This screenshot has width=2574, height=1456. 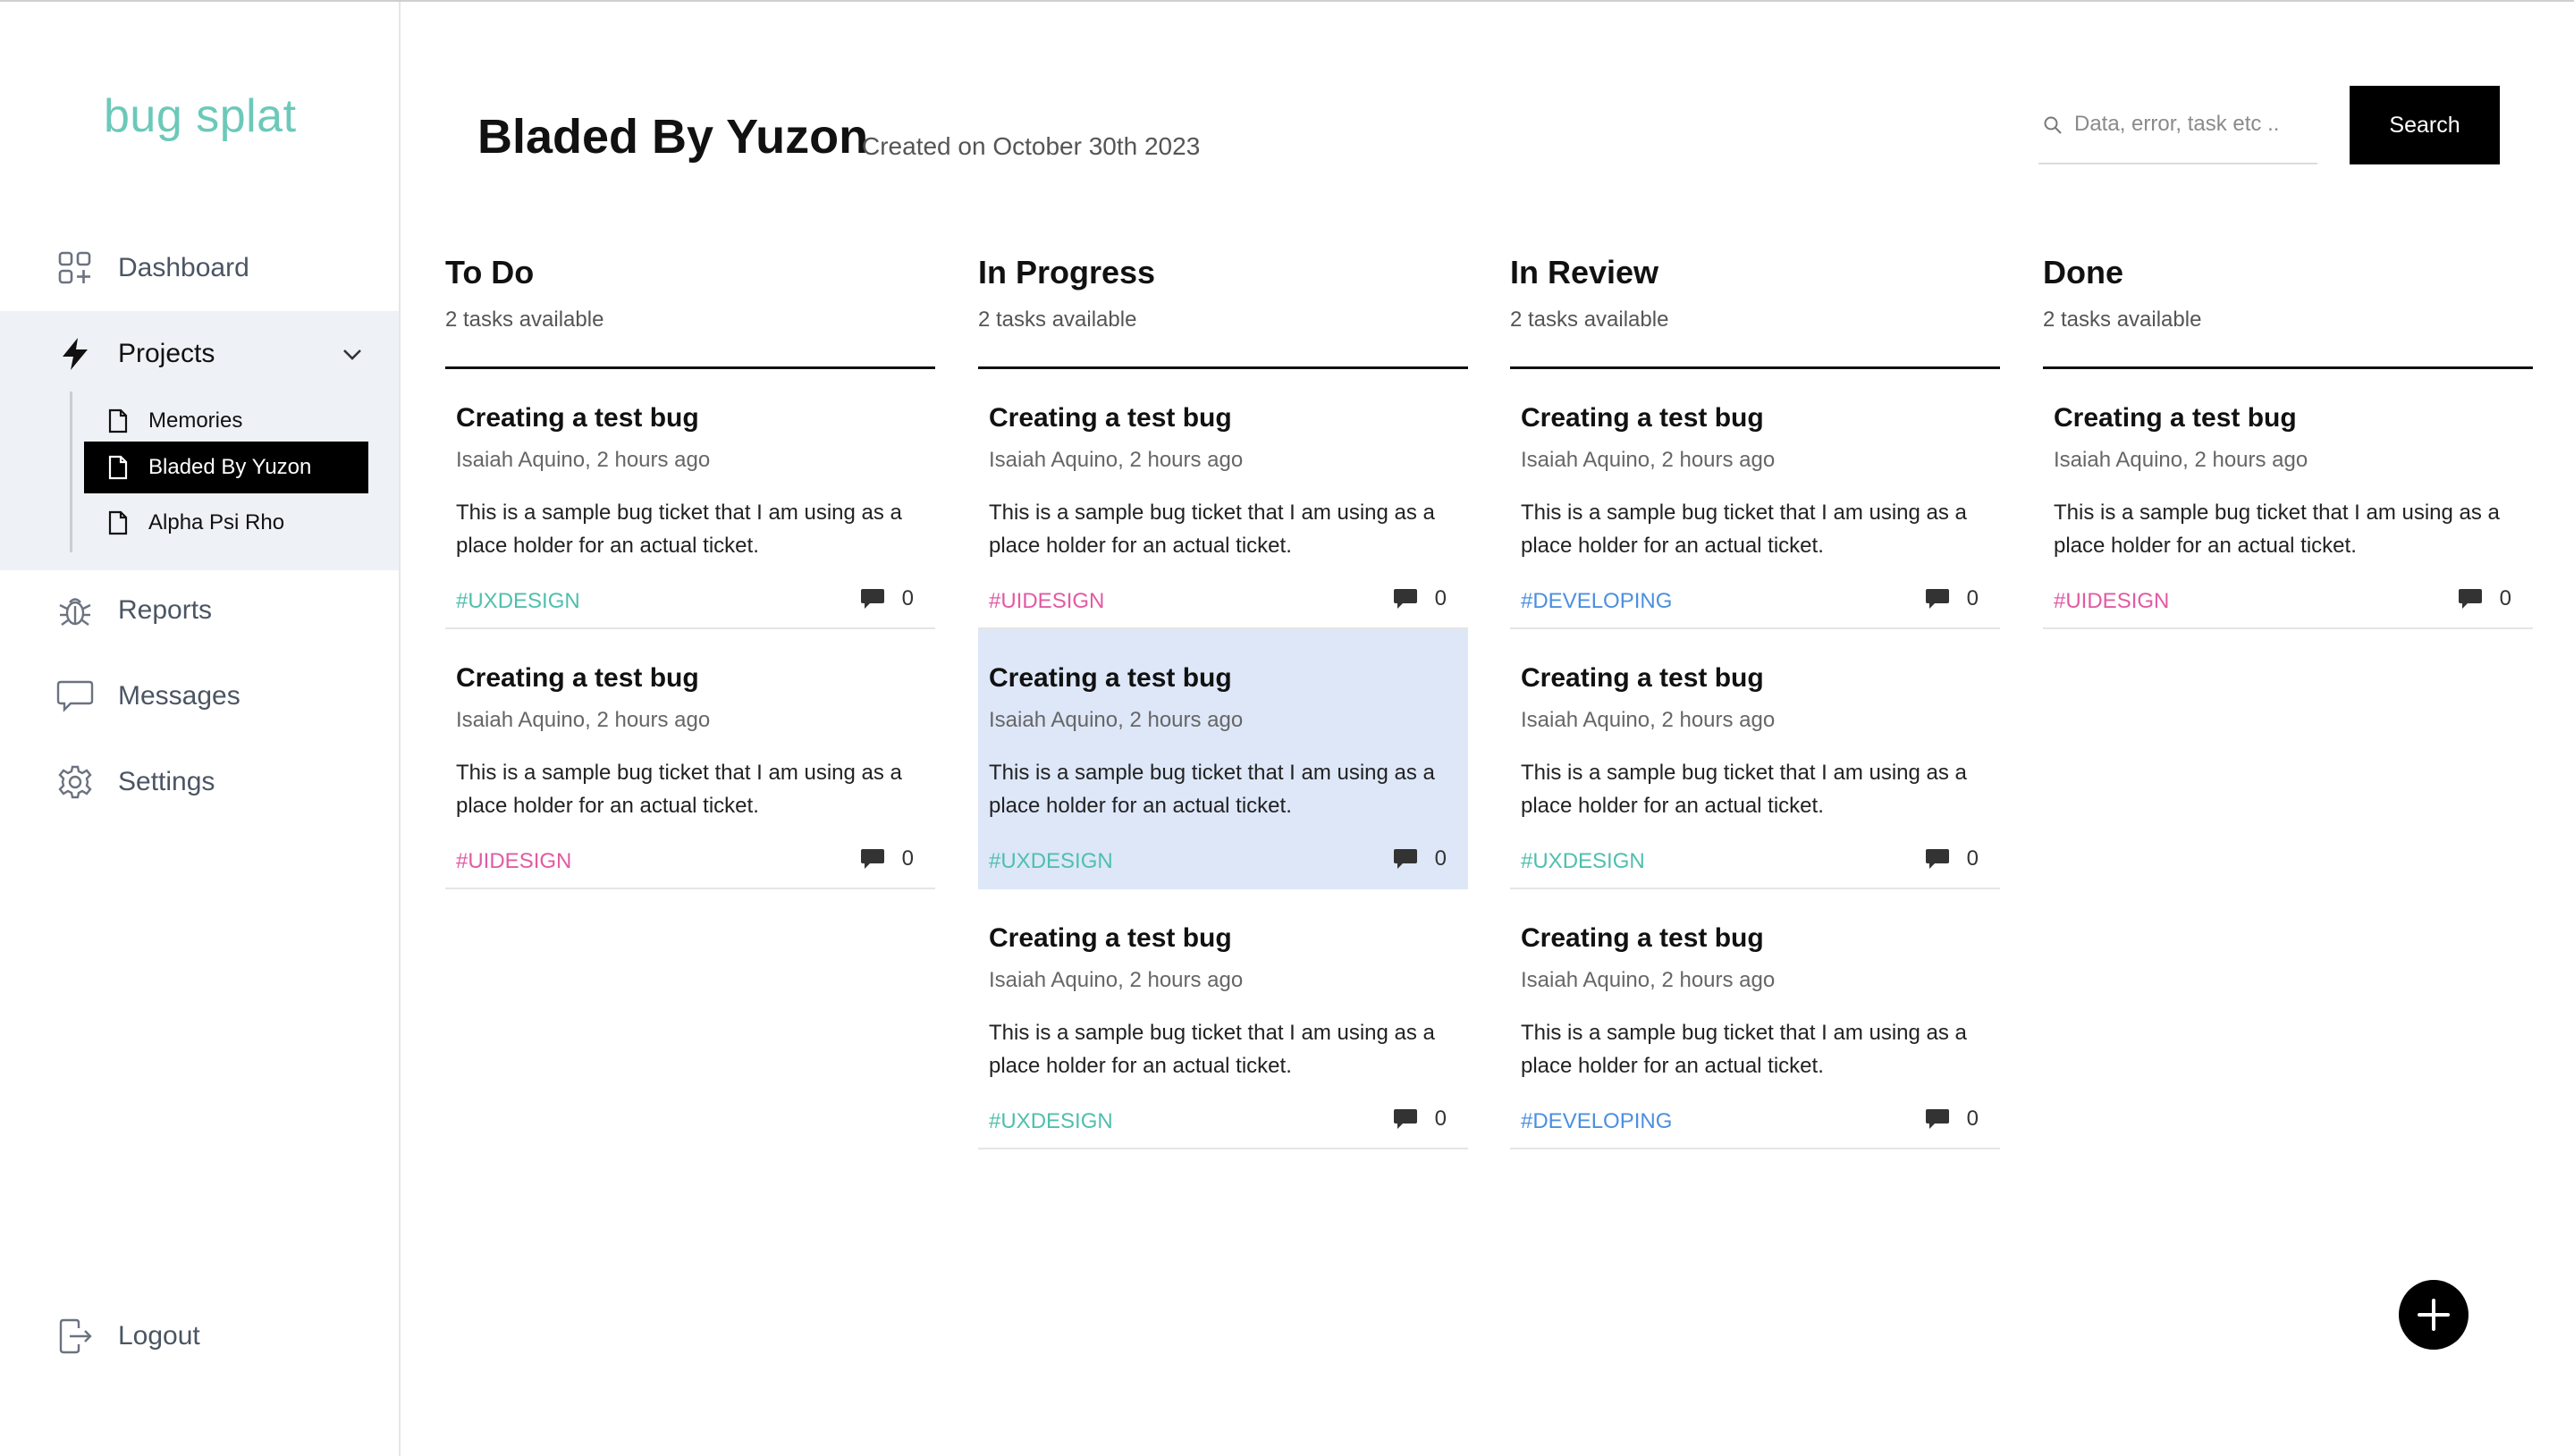 I want to click on search-button: Search, so click(x=2425, y=125).